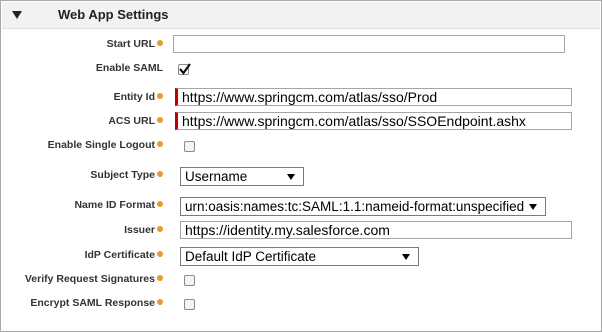 This screenshot has height=332, width=602. What do you see at coordinates (96, 303) in the screenshot?
I see `encrypt-saml-response-label: Encrypt SAML Response` at bounding box center [96, 303].